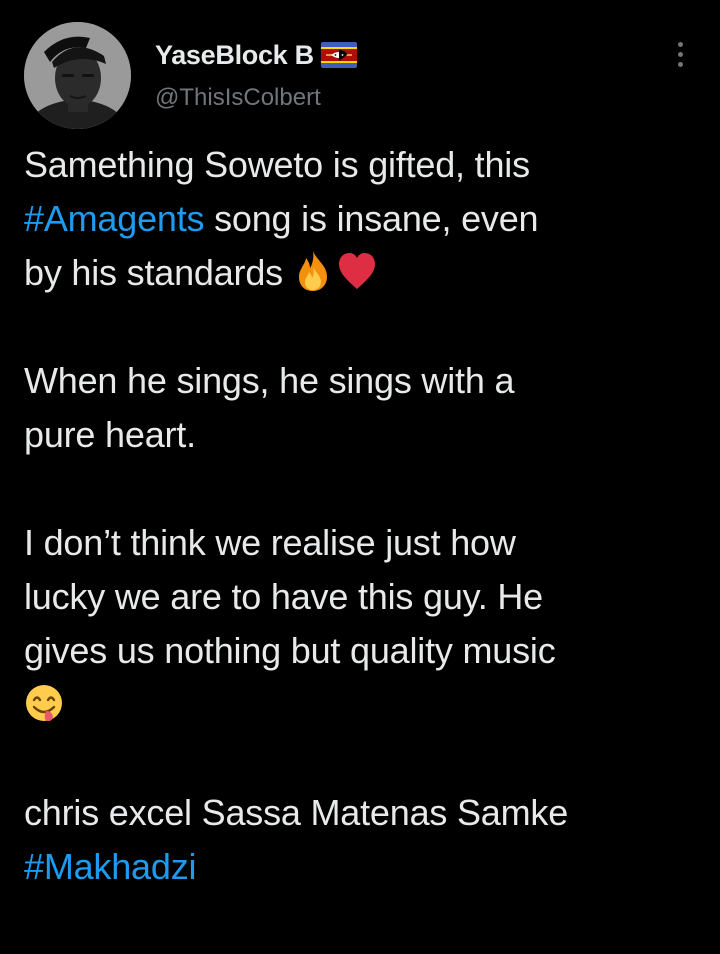 This screenshot has width=720, height=954. Describe the element at coordinates (238, 98) in the screenshot. I see `author-handle: @ThisIsColbert` at that location.